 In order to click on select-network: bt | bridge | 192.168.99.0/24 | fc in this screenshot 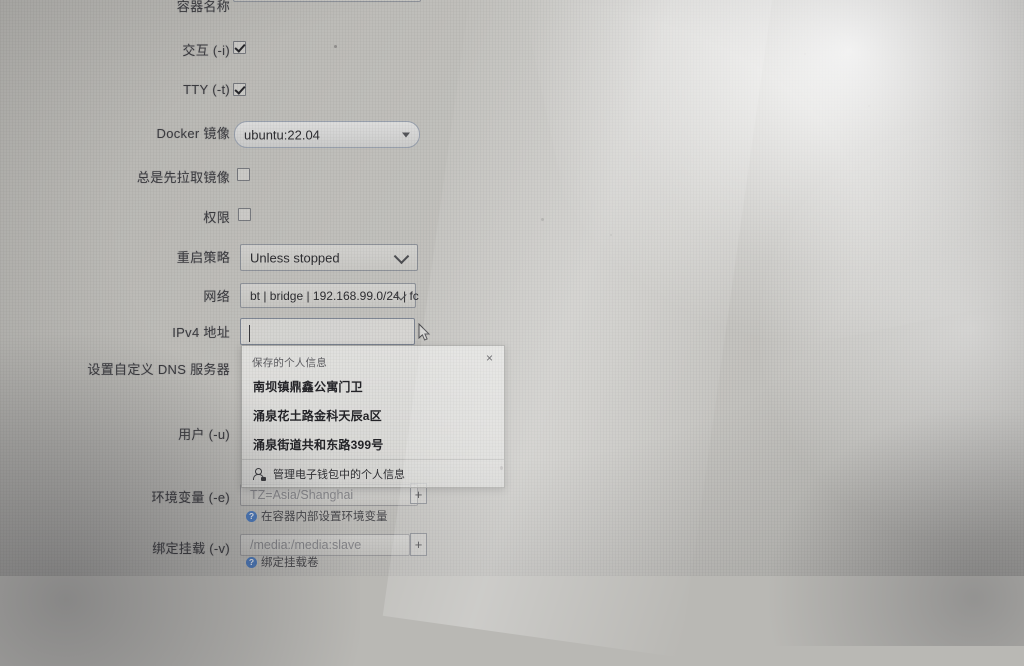, I will do `click(329, 295)`.